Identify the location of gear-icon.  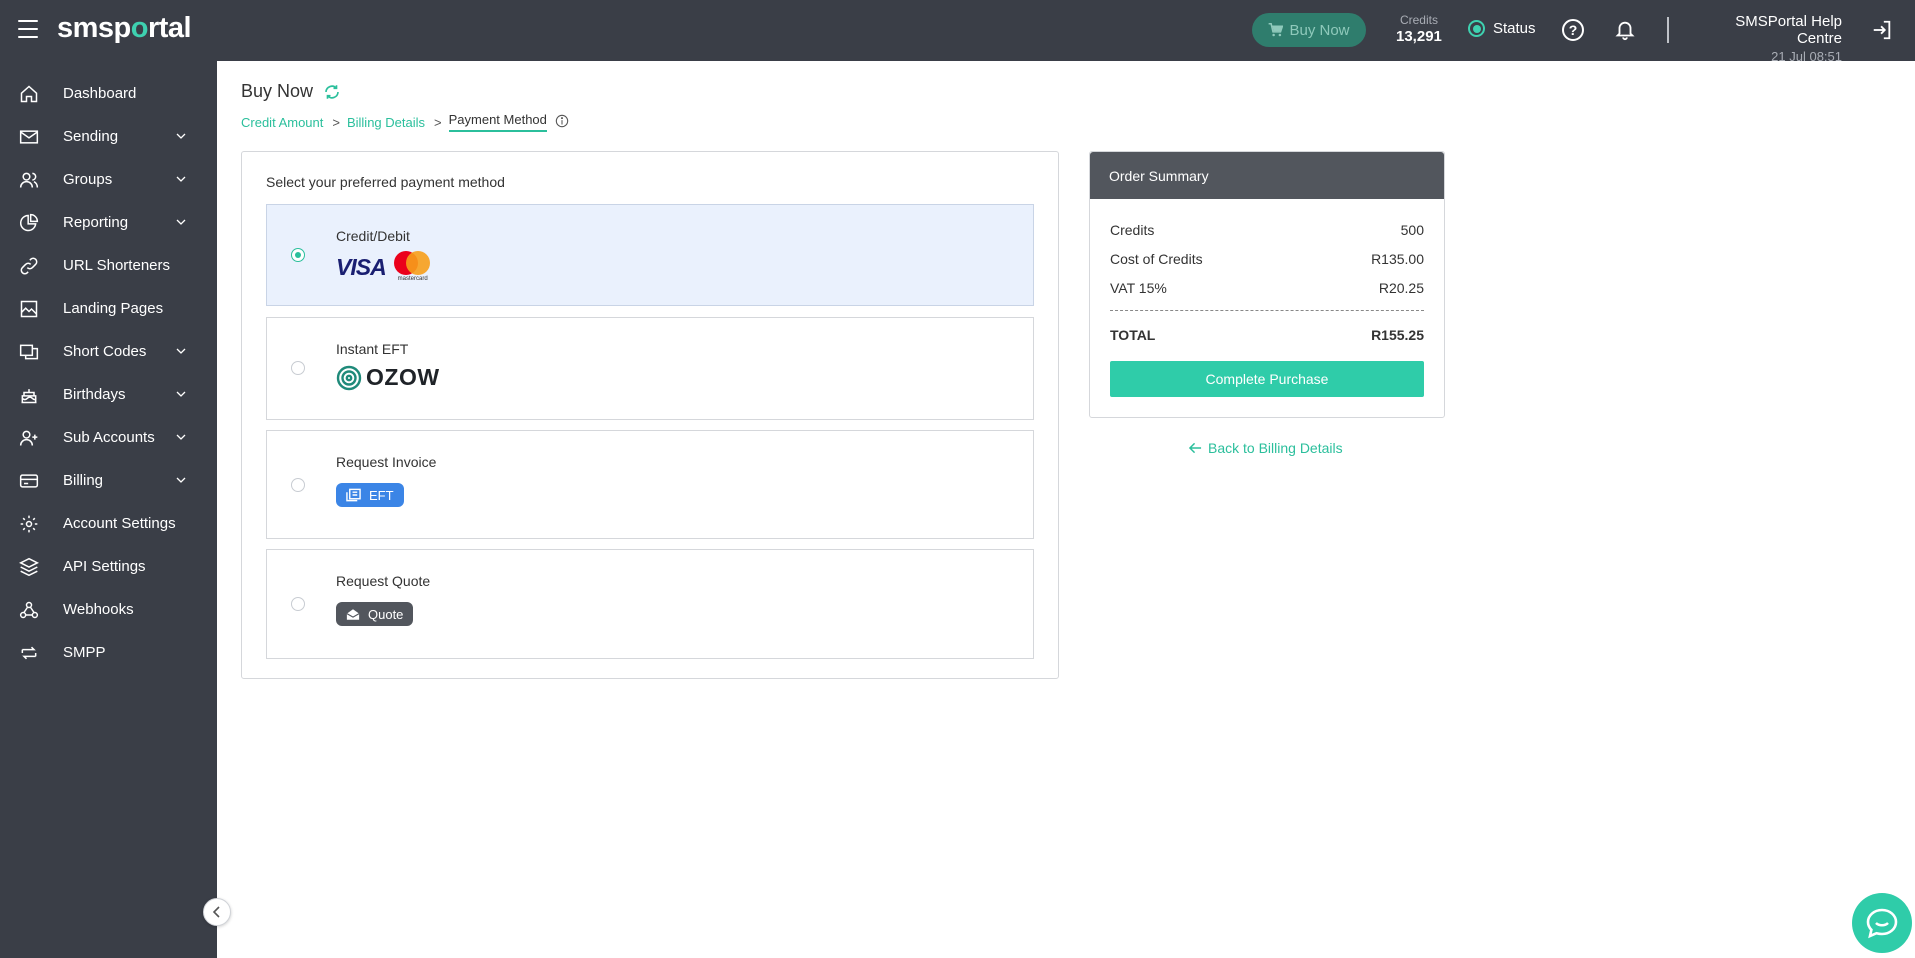
(29, 524).